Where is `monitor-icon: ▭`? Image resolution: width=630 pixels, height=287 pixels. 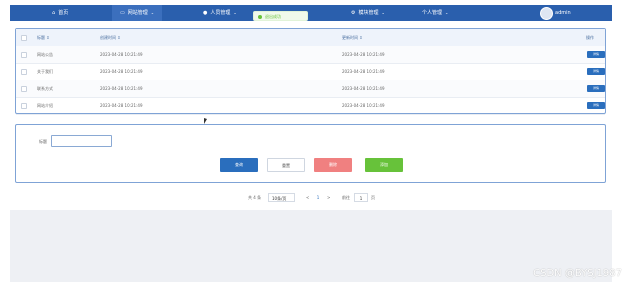 monitor-icon: ▭ is located at coordinates (122, 13).